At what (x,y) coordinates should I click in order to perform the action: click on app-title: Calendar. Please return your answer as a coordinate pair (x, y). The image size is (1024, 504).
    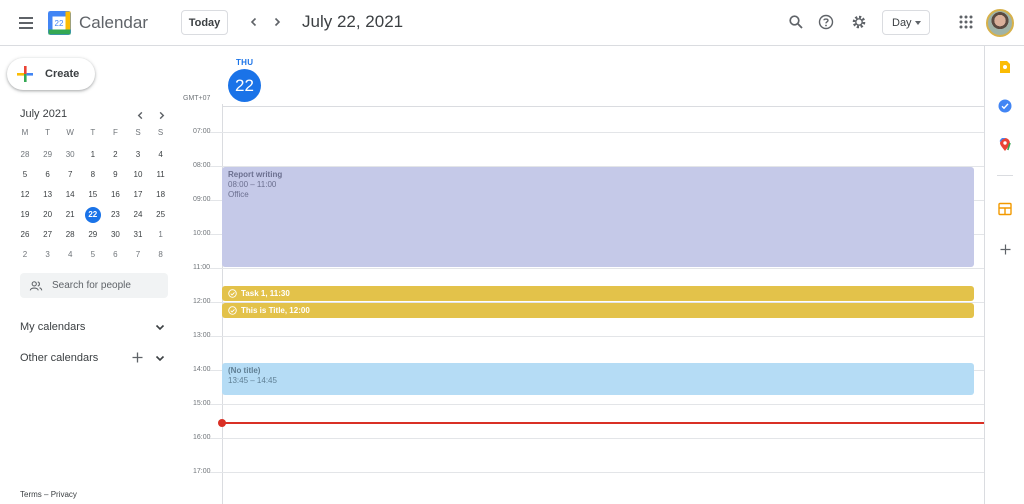
    Looking at the image, I should click on (113, 22).